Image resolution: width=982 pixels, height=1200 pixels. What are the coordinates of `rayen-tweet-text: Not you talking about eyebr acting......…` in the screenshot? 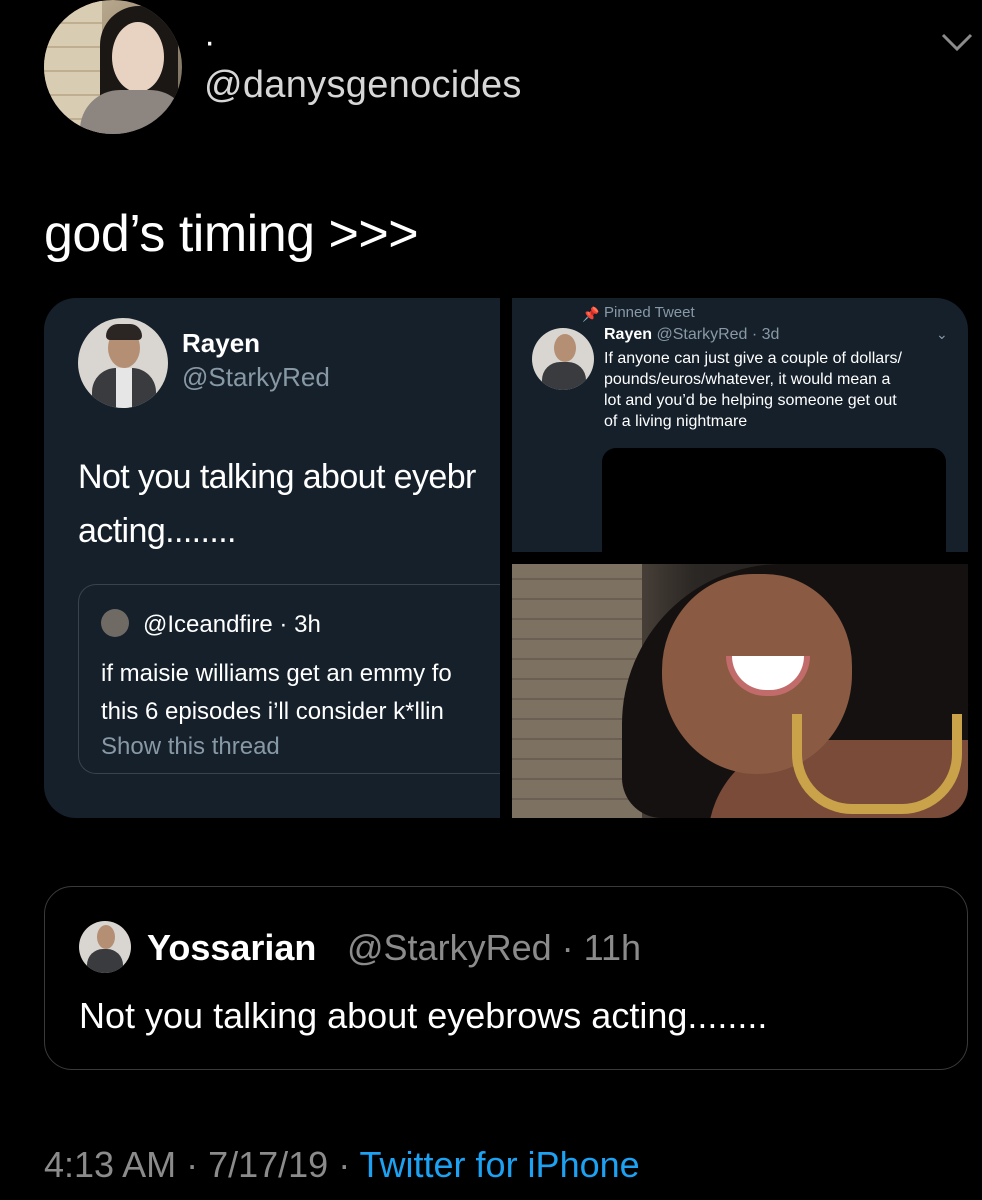 It's located at (277, 504).